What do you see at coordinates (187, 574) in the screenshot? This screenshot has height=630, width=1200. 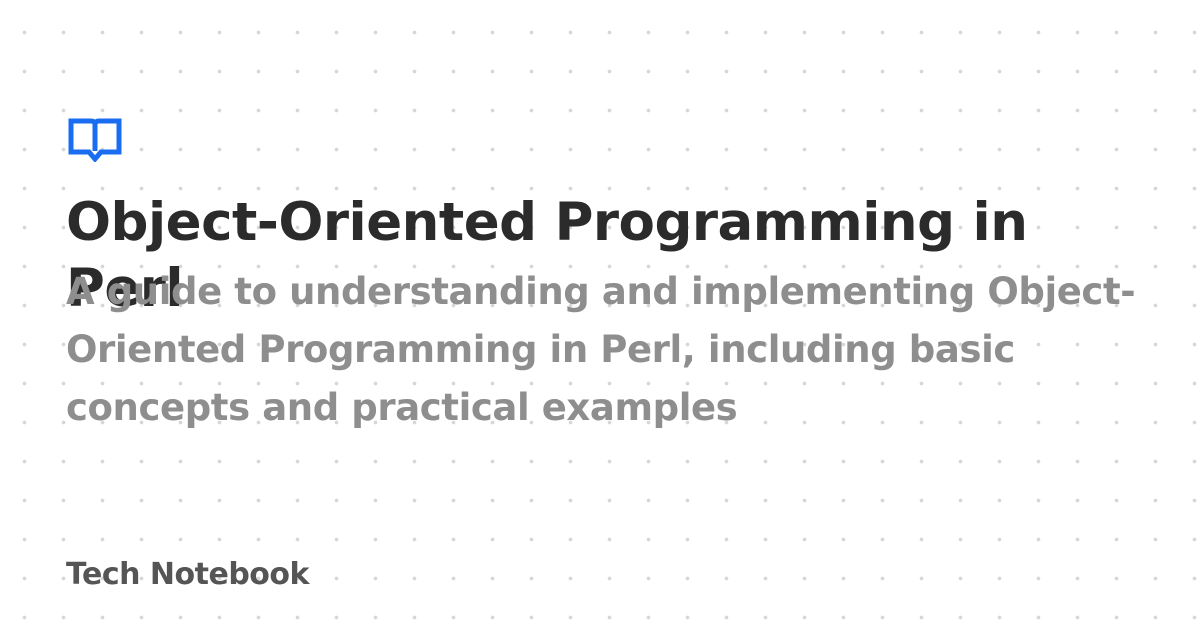 I see `site-name: Tech Notebook` at bounding box center [187, 574].